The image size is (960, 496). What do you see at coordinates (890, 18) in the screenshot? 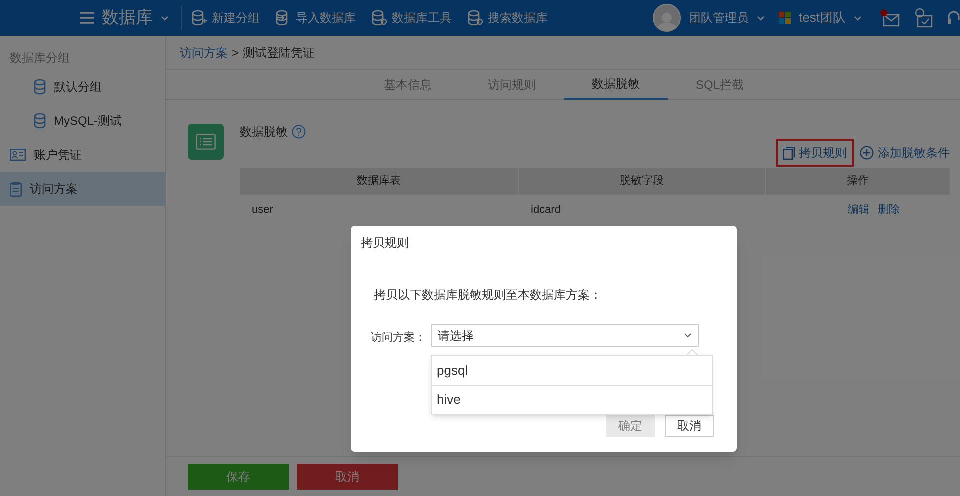
I see `mail-icon` at bounding box center [890, 18].